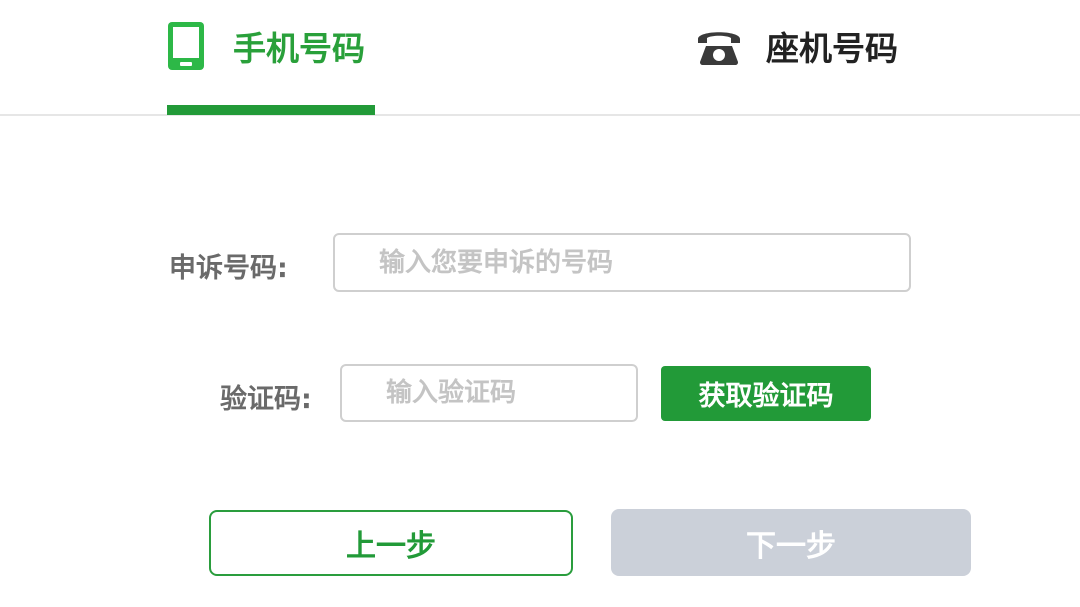 The height and width of the screenshot is (607, 1080). I want to click on previous-step-button: 上一步, so click(391, 543).